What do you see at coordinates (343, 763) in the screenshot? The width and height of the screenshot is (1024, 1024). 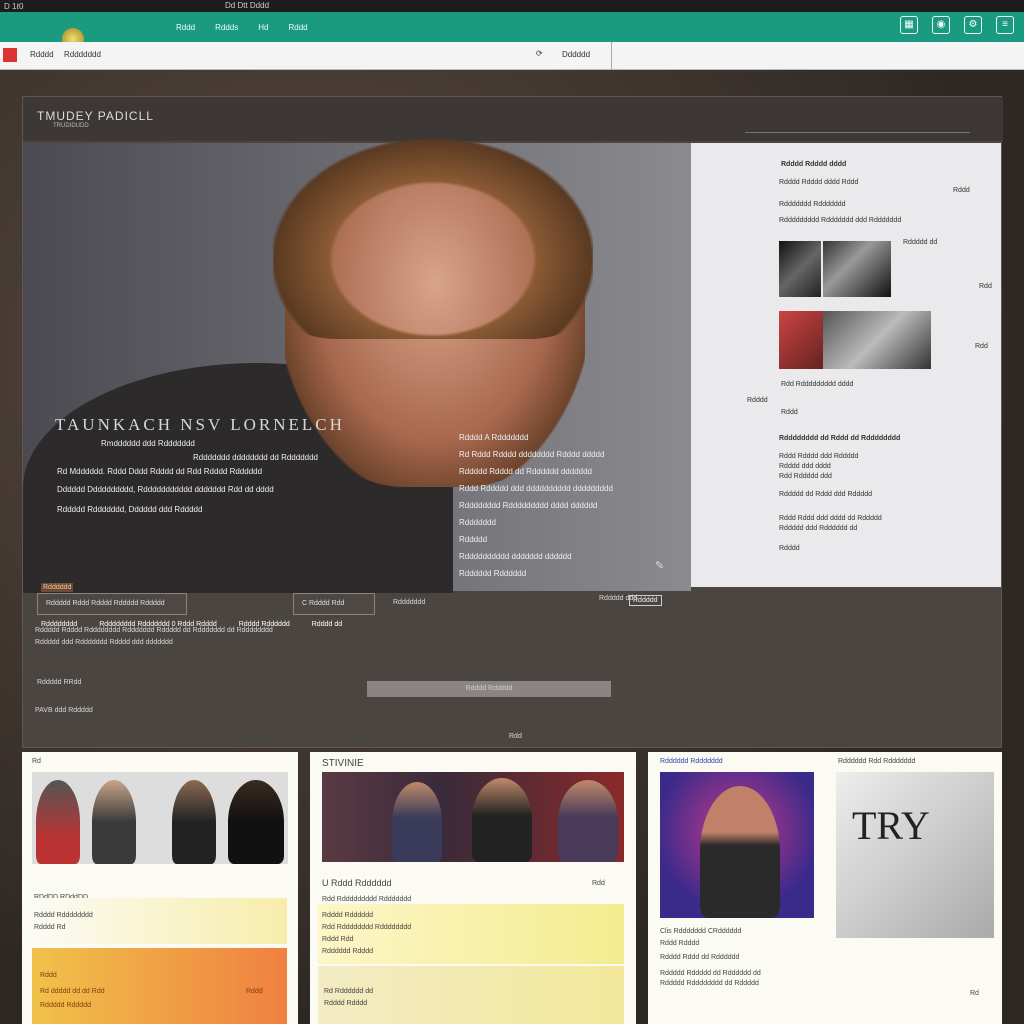 I see `card-top-label: STIVINIE` at bounding box center [343, 763].